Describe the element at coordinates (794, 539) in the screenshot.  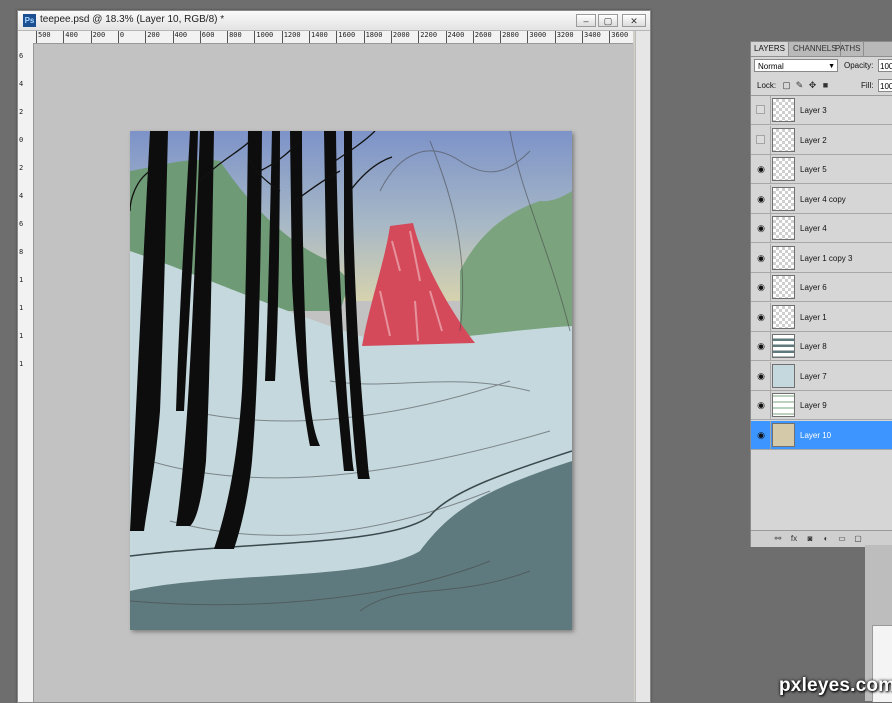
I see `fx-icon: fx` at that location.